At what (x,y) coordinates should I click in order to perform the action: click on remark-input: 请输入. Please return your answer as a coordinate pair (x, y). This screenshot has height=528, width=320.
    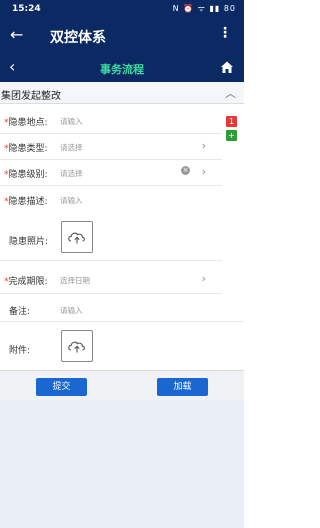
    Looking at the image, I should click on (71, 310).